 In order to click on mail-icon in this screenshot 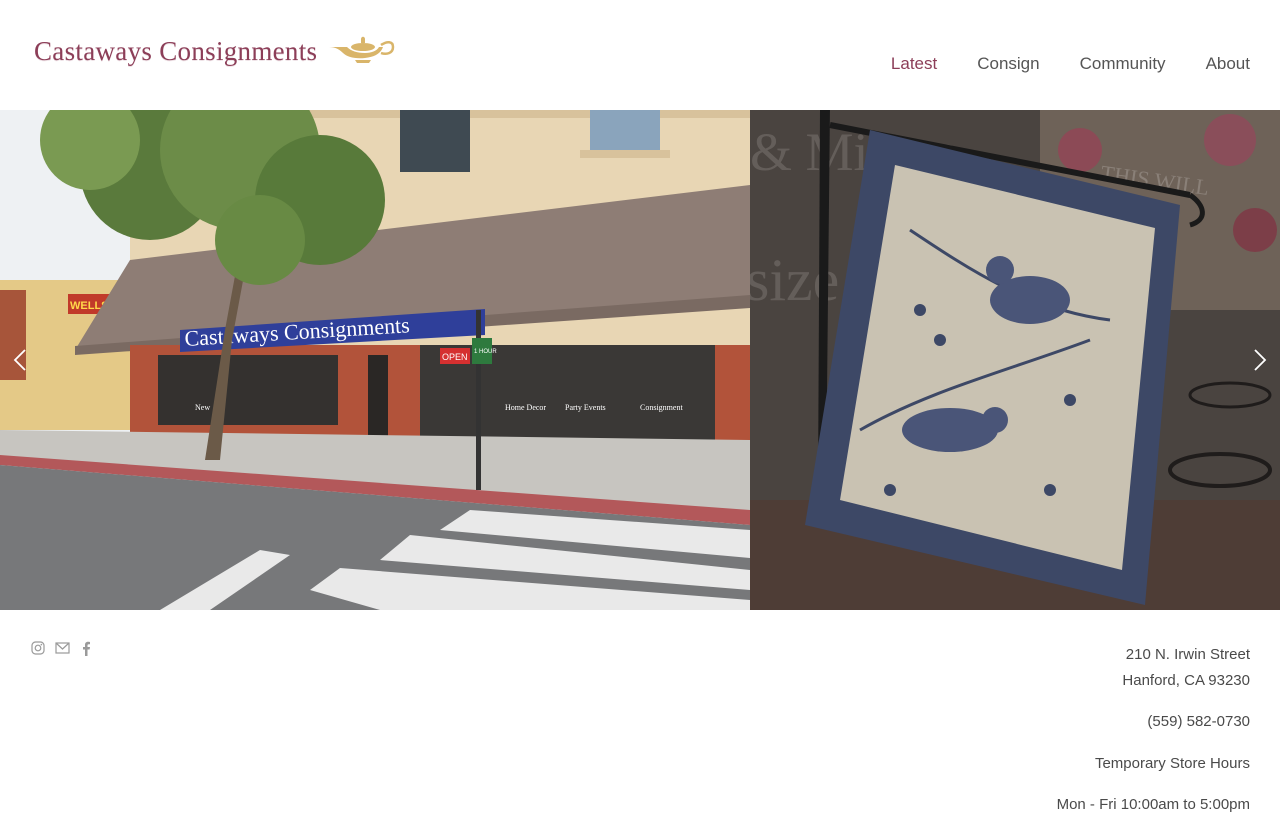, I will do `click(62, 648)`.